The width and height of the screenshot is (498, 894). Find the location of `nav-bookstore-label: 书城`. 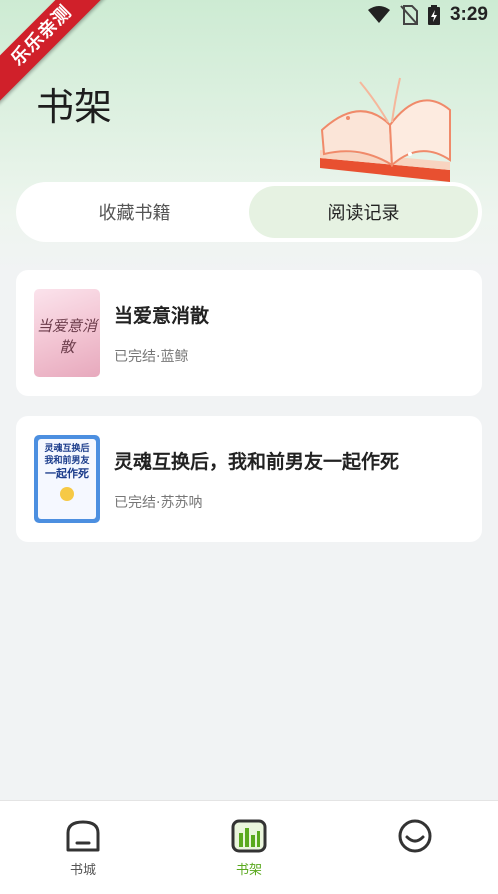

nav-bookstore-label: 书城 is located at coordinates (82, 870).